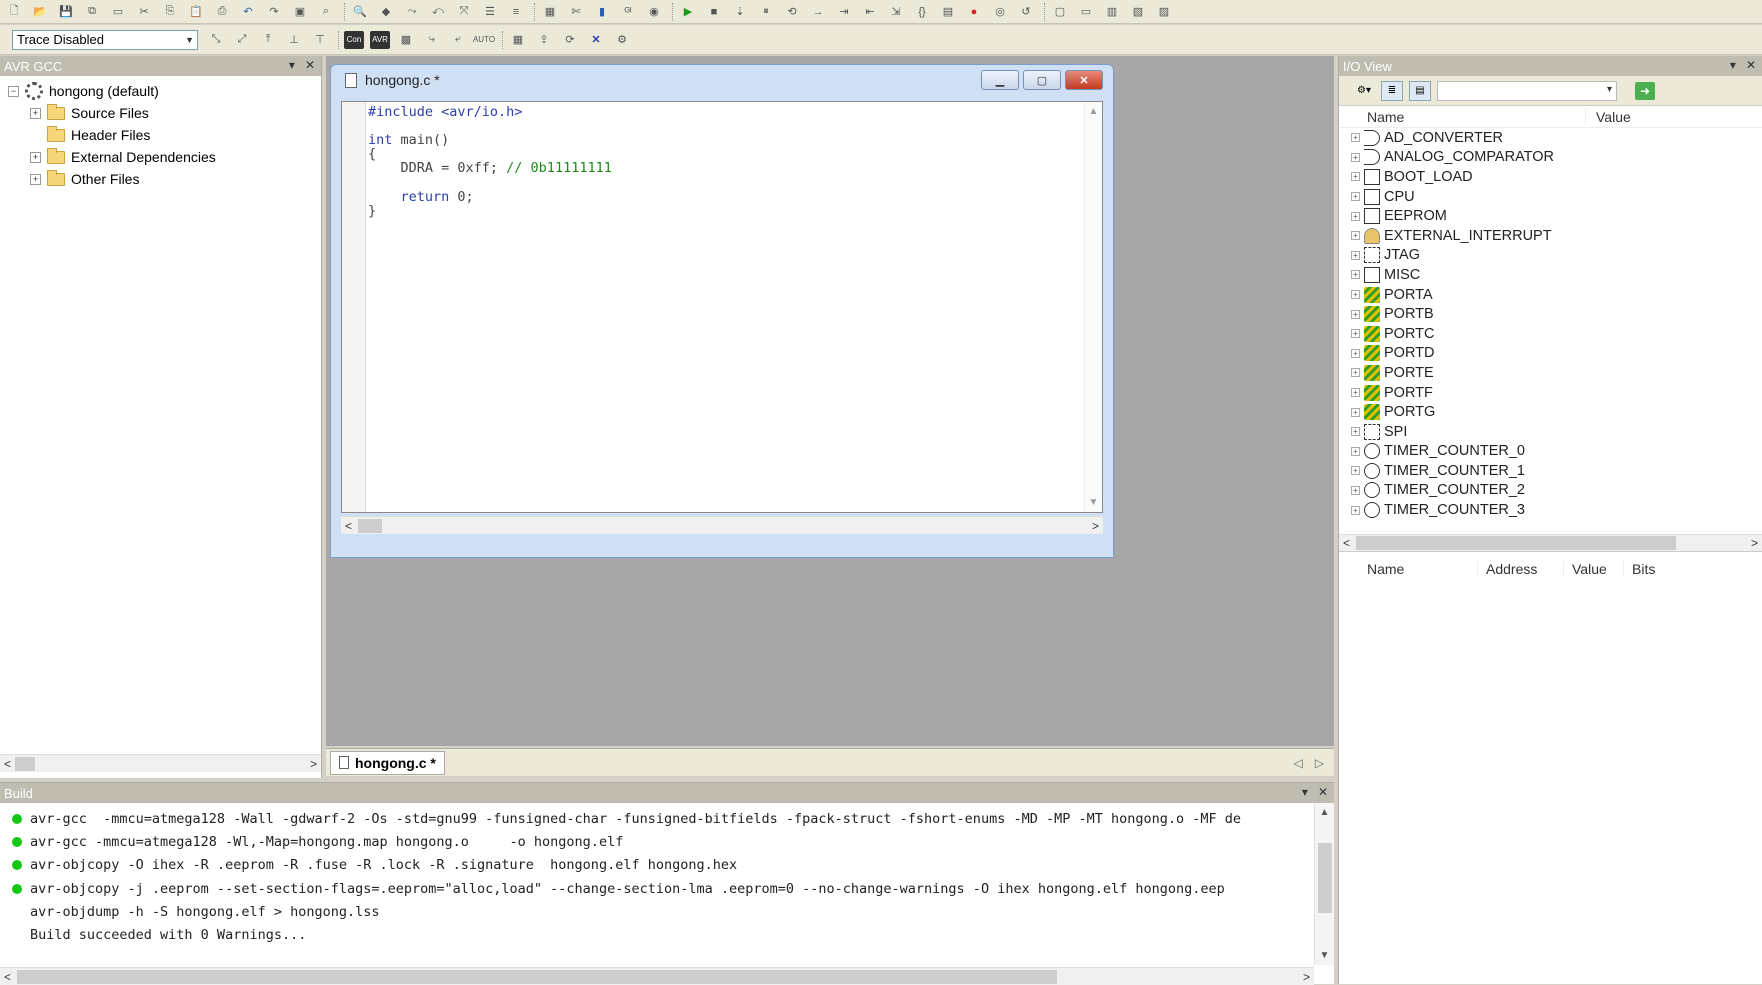  I want to click on column-header-name: Name, so click(1422, 569).